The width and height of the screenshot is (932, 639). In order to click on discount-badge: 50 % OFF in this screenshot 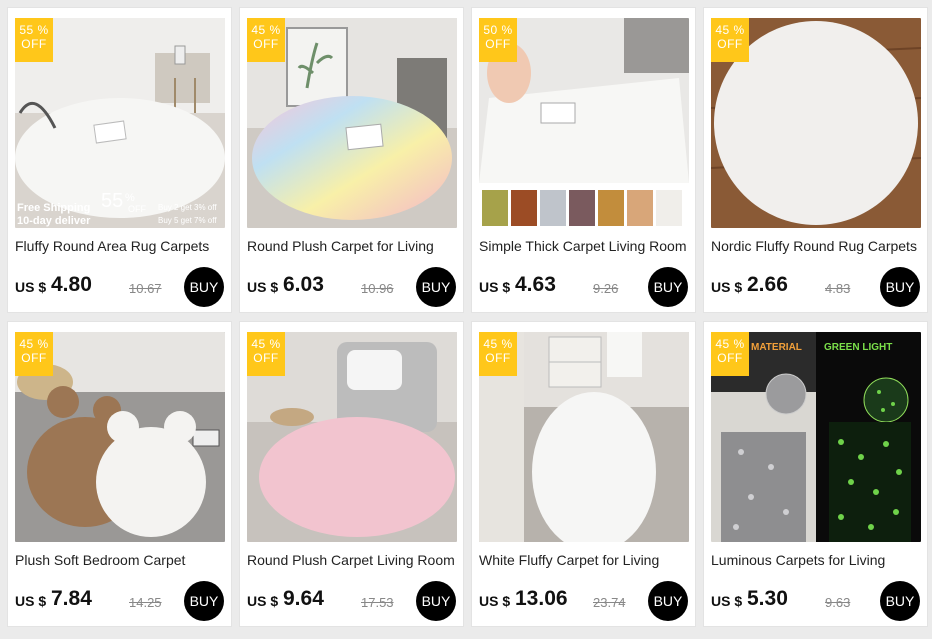, I will do `click(498, 40)`.